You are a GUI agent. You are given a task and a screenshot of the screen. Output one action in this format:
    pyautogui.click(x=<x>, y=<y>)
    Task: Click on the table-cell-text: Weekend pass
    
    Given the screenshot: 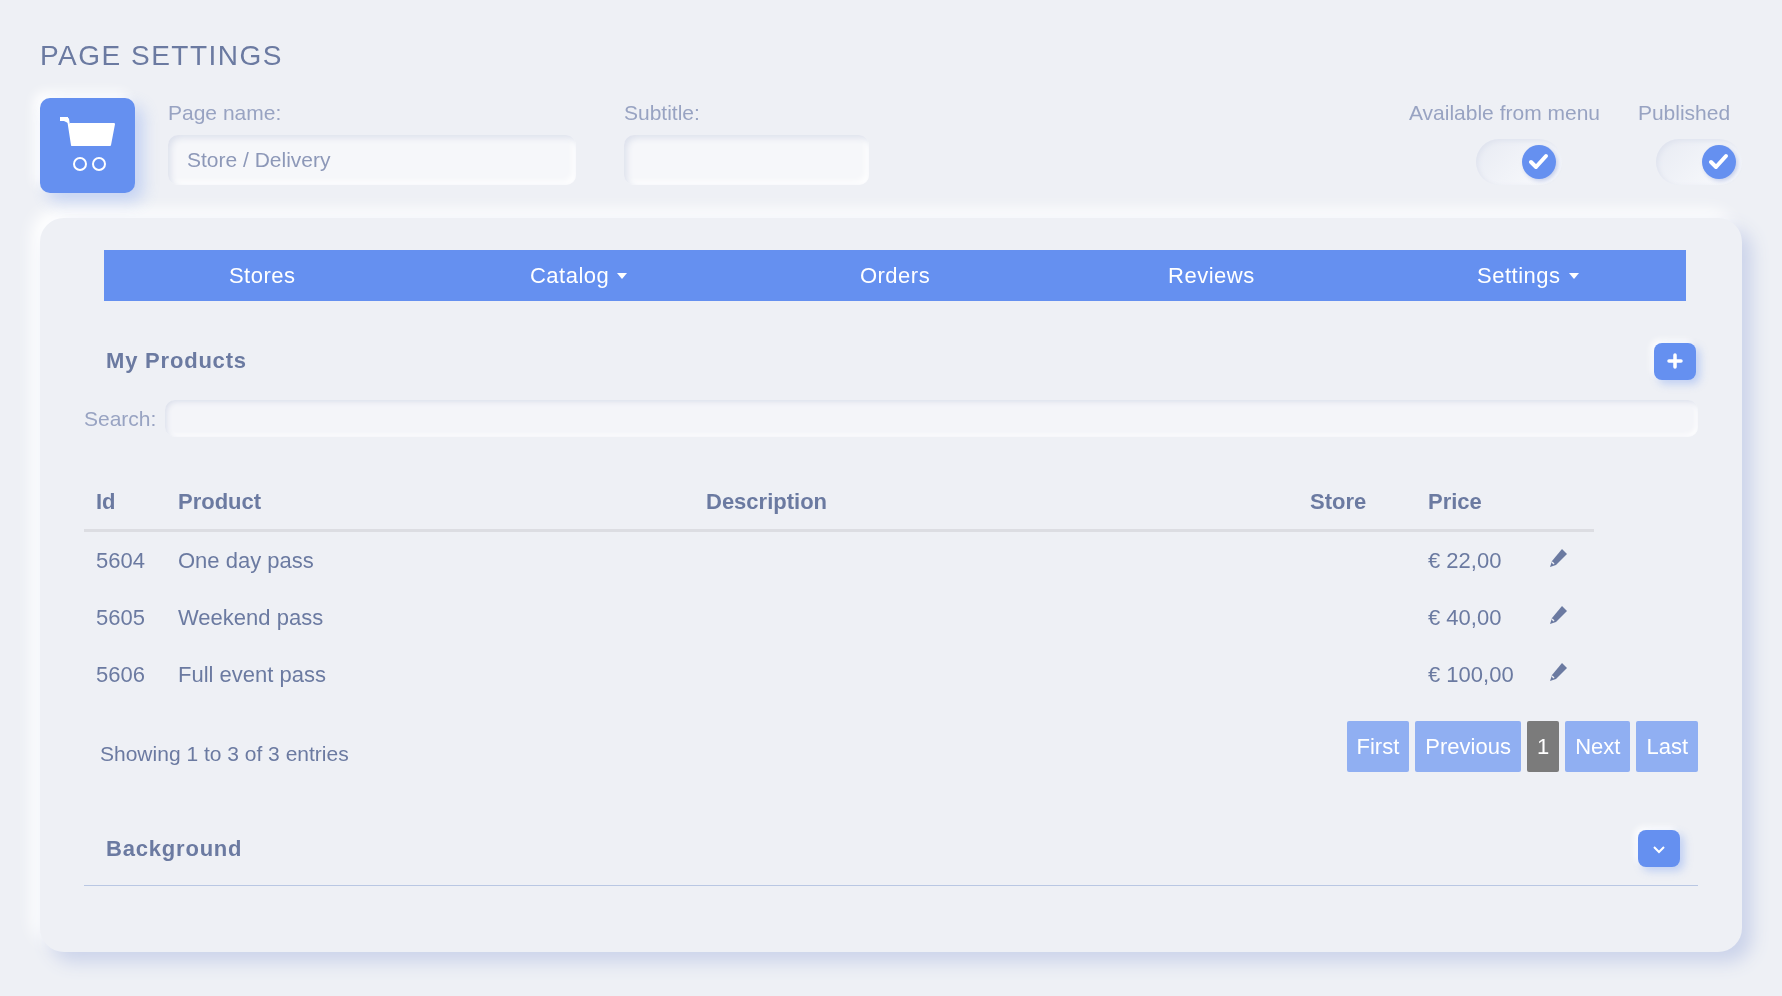 What is the action you would take?
    pyautogui.click(x=251, y=617)
    